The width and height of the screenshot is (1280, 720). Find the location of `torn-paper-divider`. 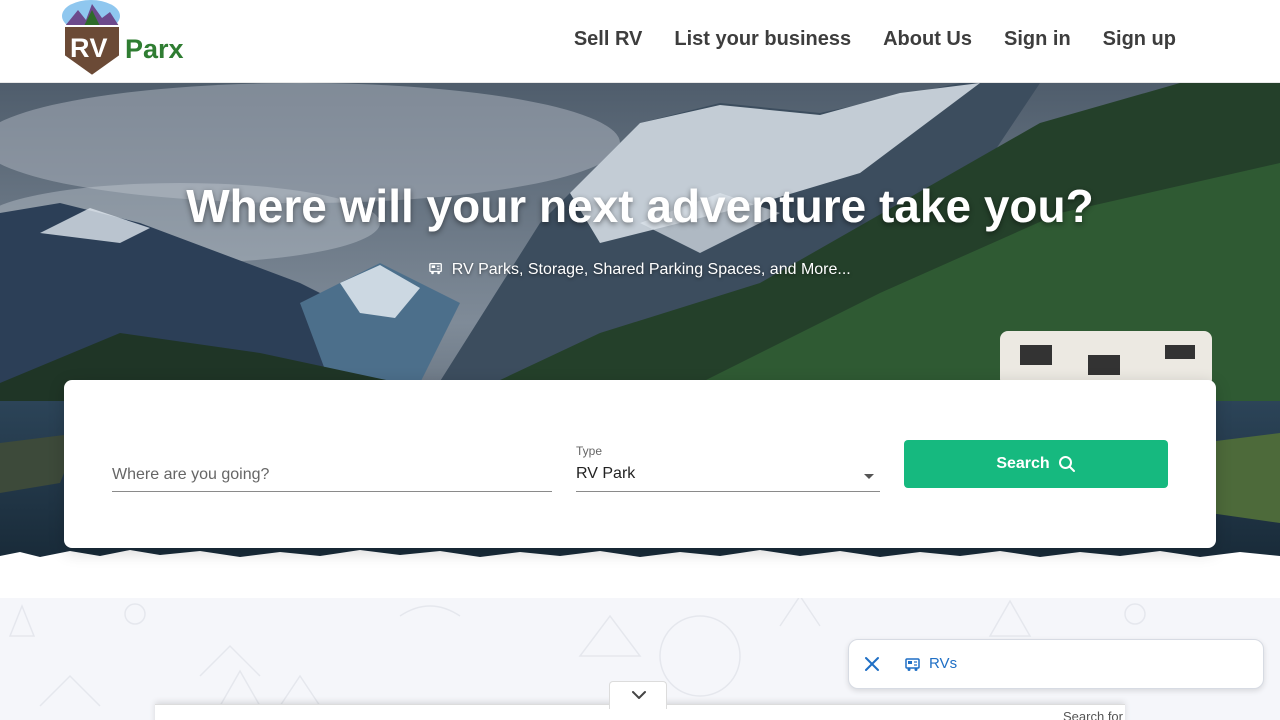

torn-paper-divider is located at coordinates (640, 574).